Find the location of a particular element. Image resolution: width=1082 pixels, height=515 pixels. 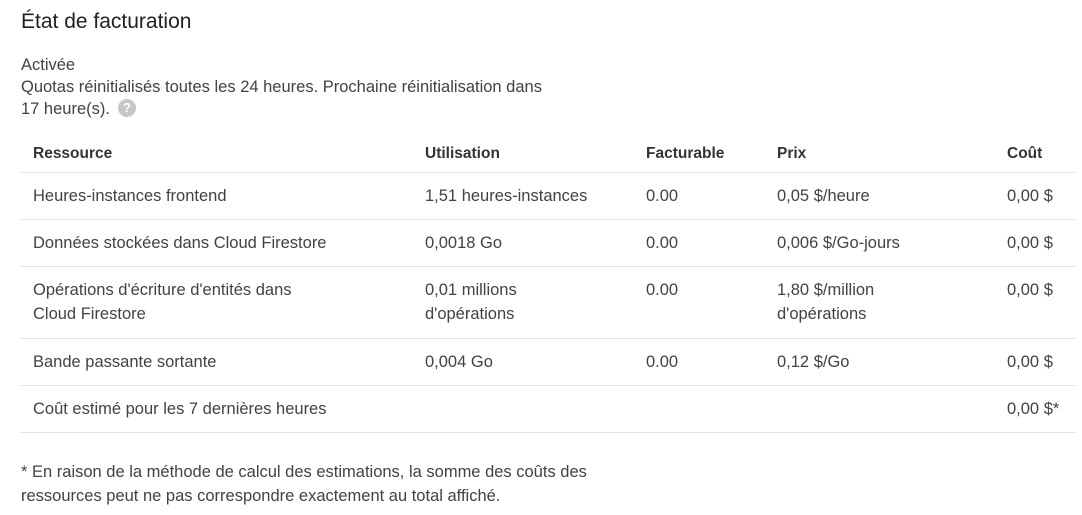

cell-resource-text: Heures-instances frontend is located at coordinates (130, 196).